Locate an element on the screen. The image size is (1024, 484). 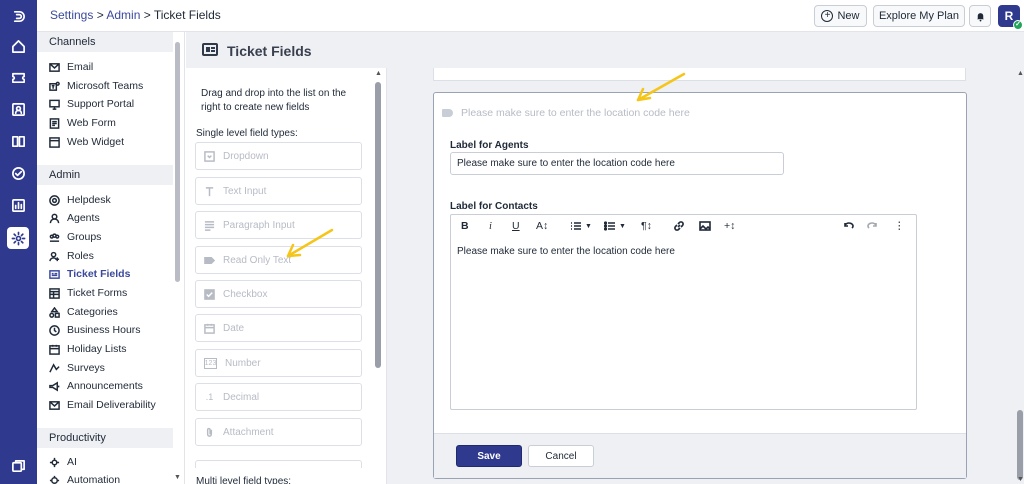
knowledge-base-icon is located at coordinates (18, 141).